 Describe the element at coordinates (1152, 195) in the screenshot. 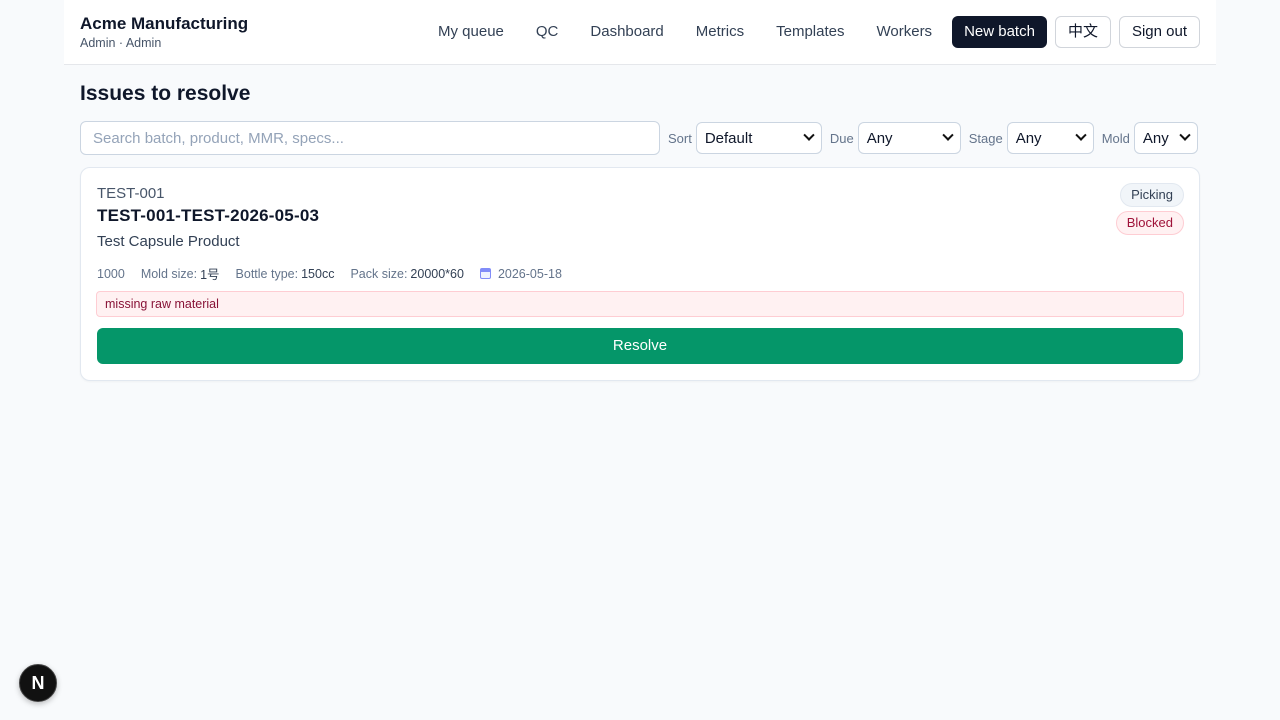

I see `stage-badge: Picking` at that location.